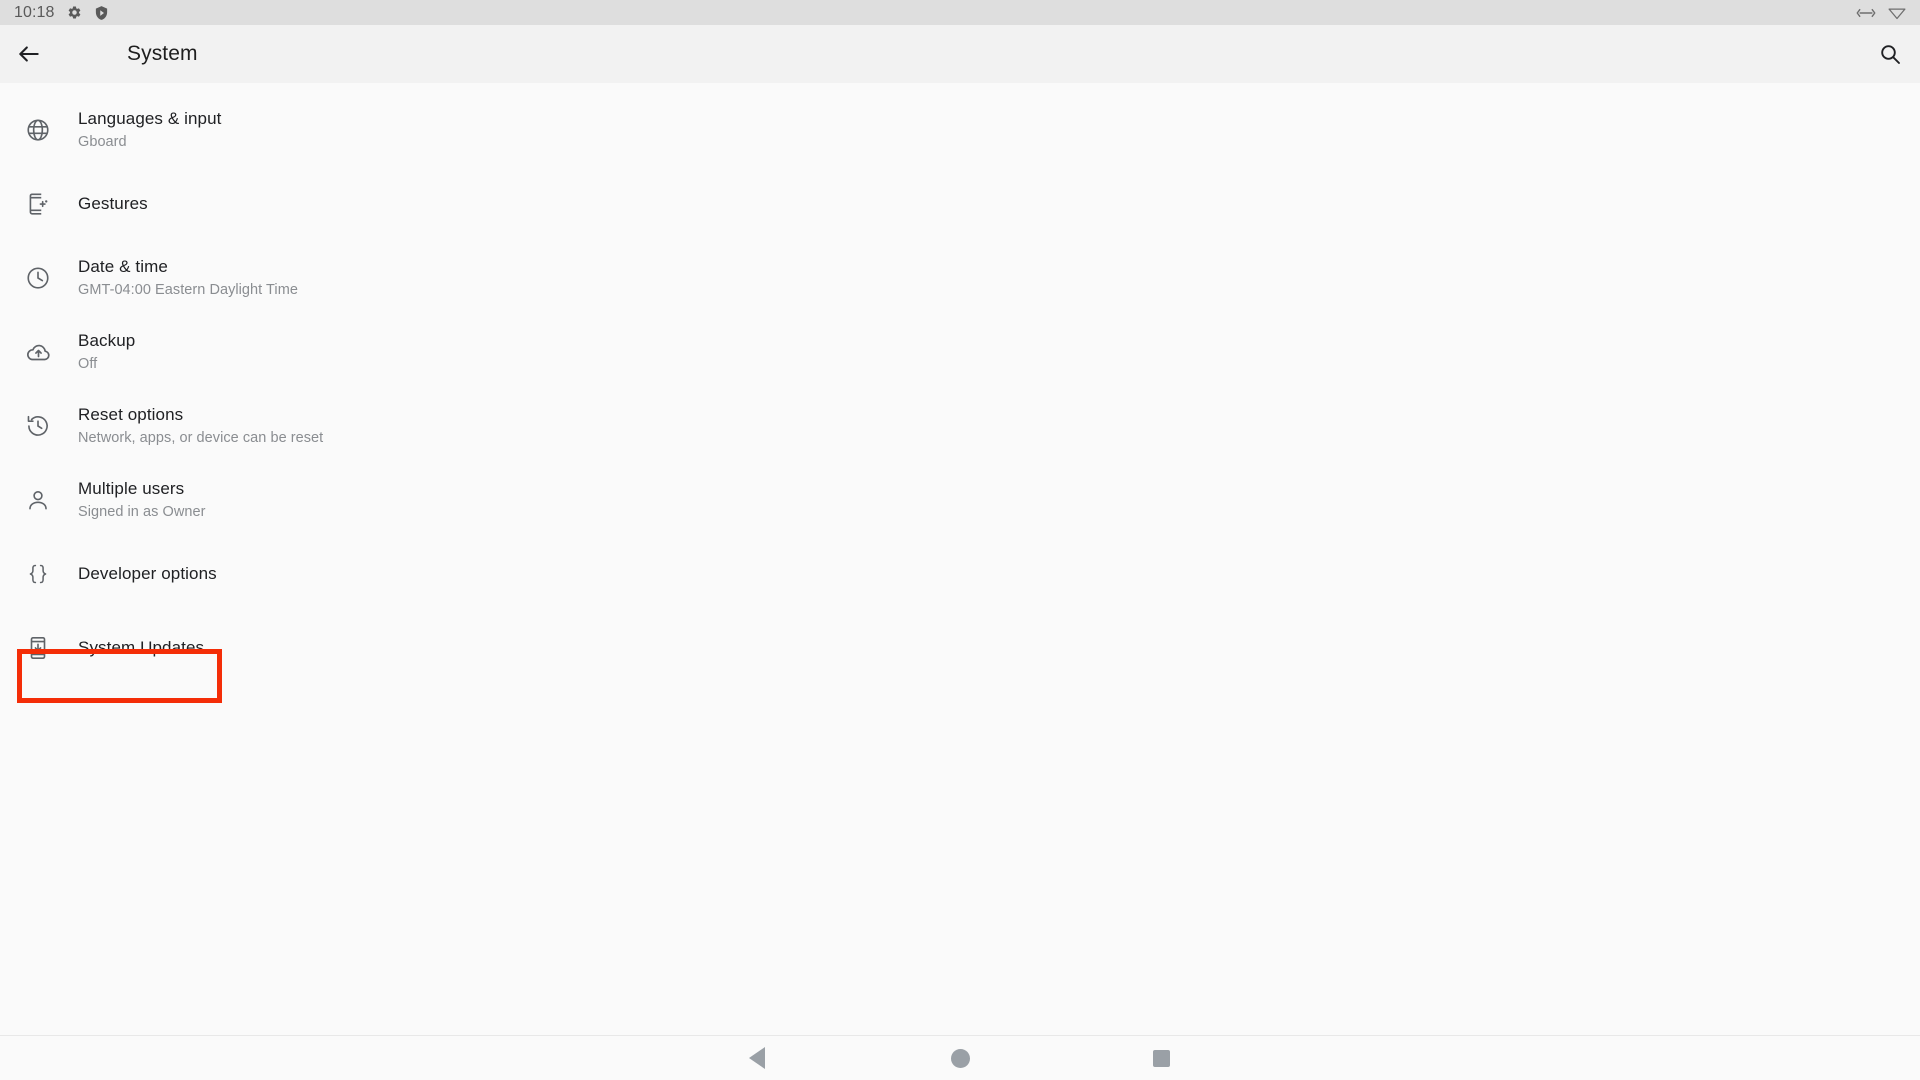  I want to click on nav-home-circle, so click(960, 1058).